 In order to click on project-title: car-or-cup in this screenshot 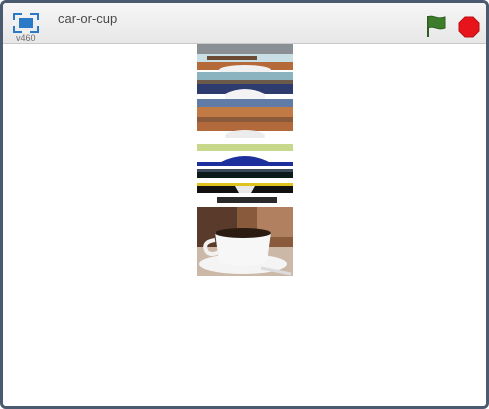, I will do `click(88, 18)`.